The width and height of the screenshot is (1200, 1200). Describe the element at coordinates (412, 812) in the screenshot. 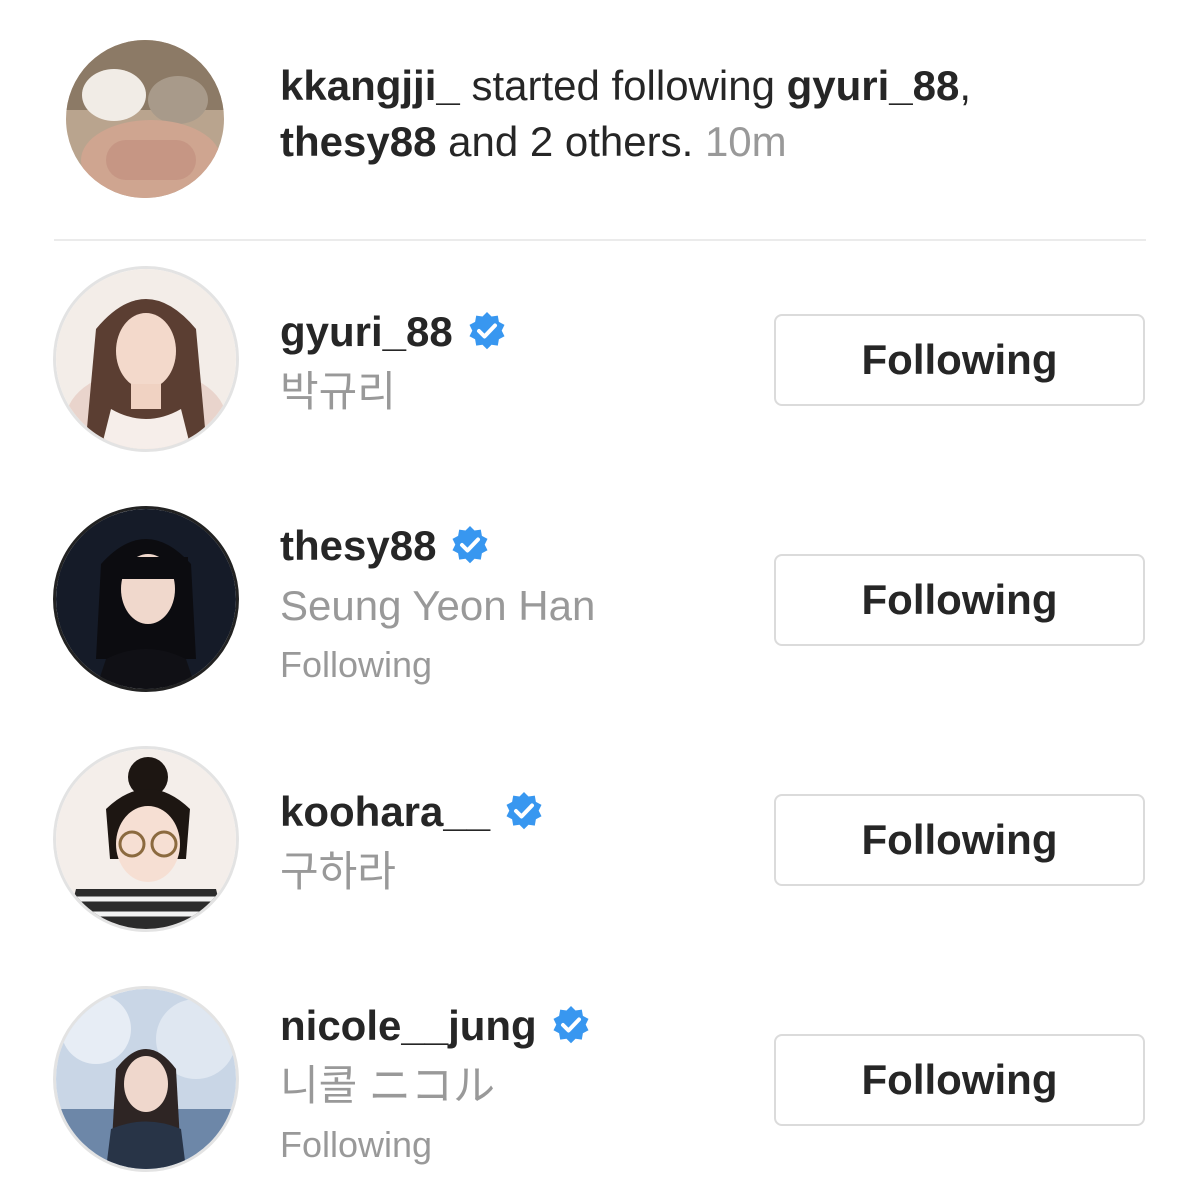

I see `username: koohara__` at that location.